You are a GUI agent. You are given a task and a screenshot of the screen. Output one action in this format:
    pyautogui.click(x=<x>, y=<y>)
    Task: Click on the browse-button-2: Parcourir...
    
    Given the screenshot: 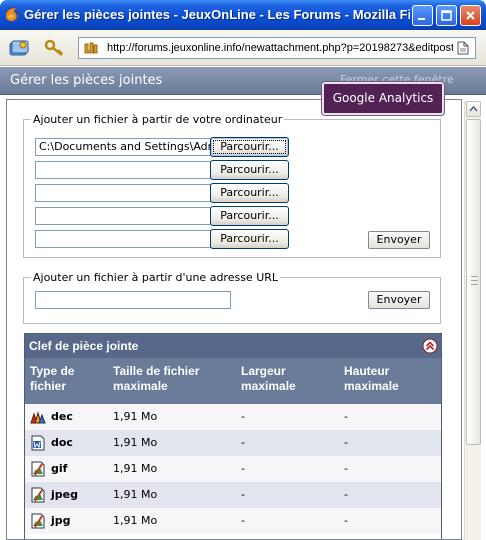 What is the action you would take?
    pyautogui.click(x=249, y=170)
    